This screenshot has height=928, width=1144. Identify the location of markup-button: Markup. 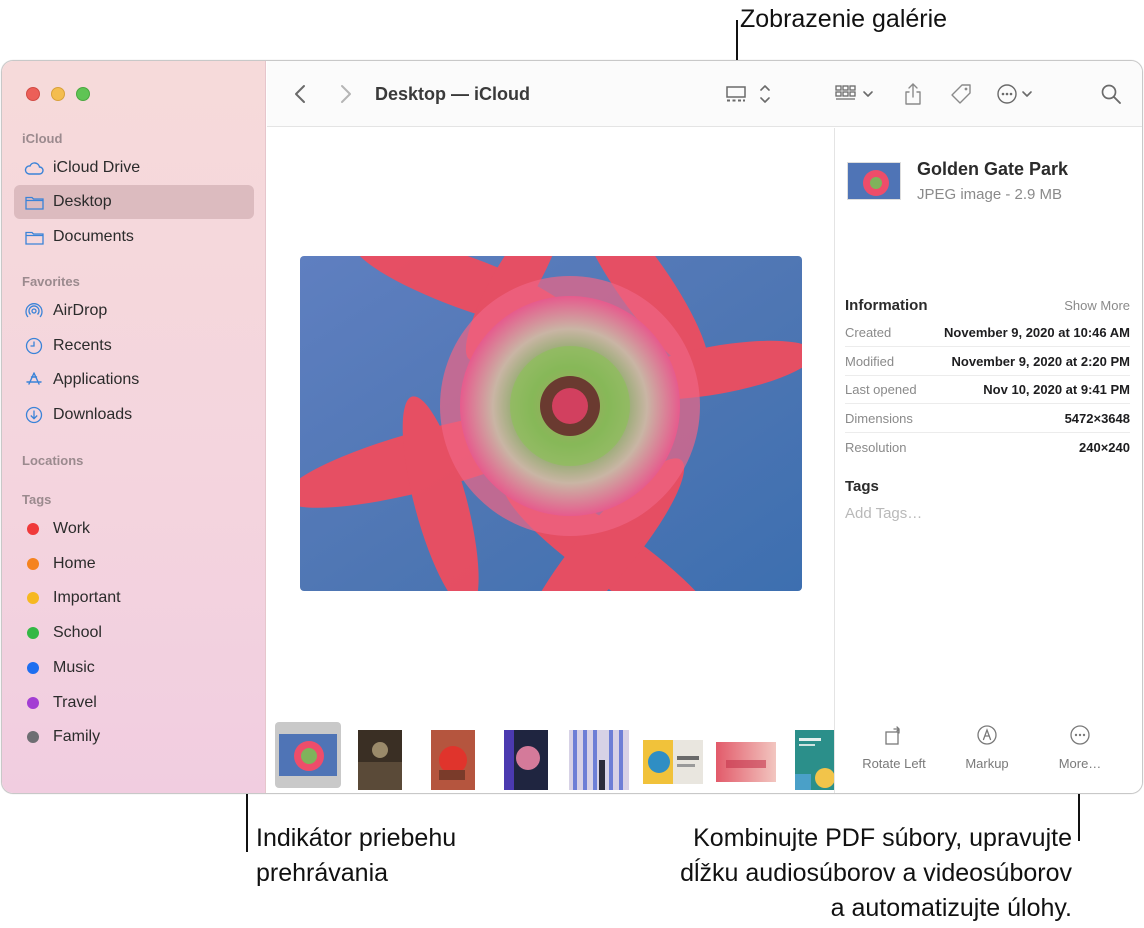
(987, 746).